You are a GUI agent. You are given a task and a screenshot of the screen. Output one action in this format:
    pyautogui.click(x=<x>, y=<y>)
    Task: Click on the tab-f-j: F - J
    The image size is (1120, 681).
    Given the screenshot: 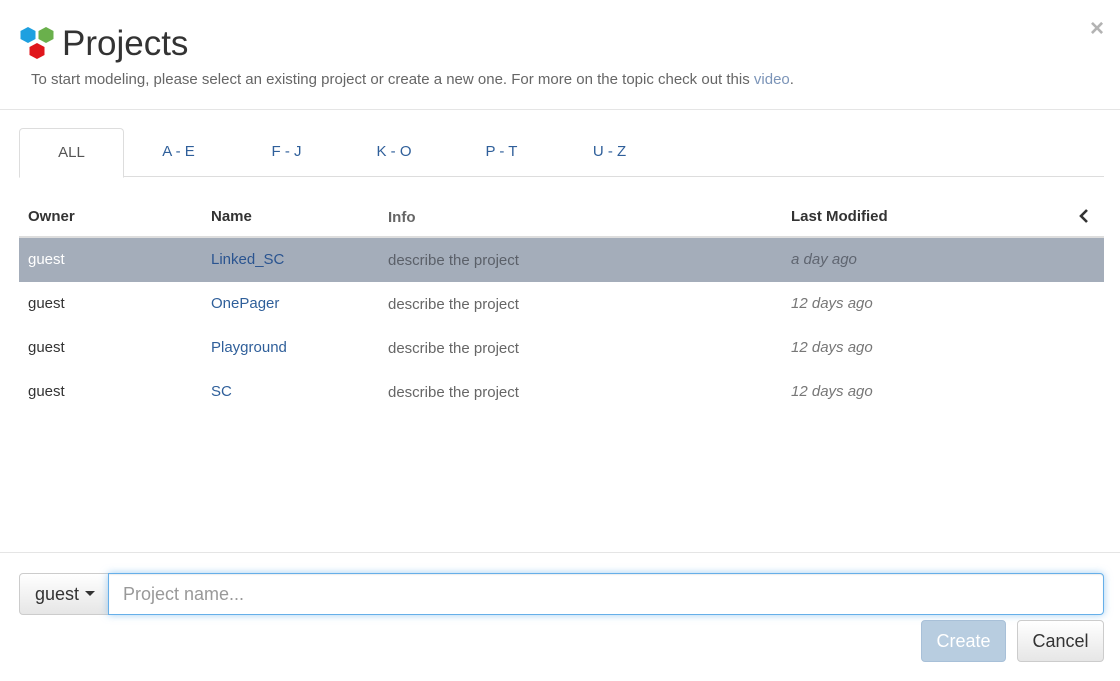 What is the action you would take?
    pyautogui.click(x=286, y=152)
    